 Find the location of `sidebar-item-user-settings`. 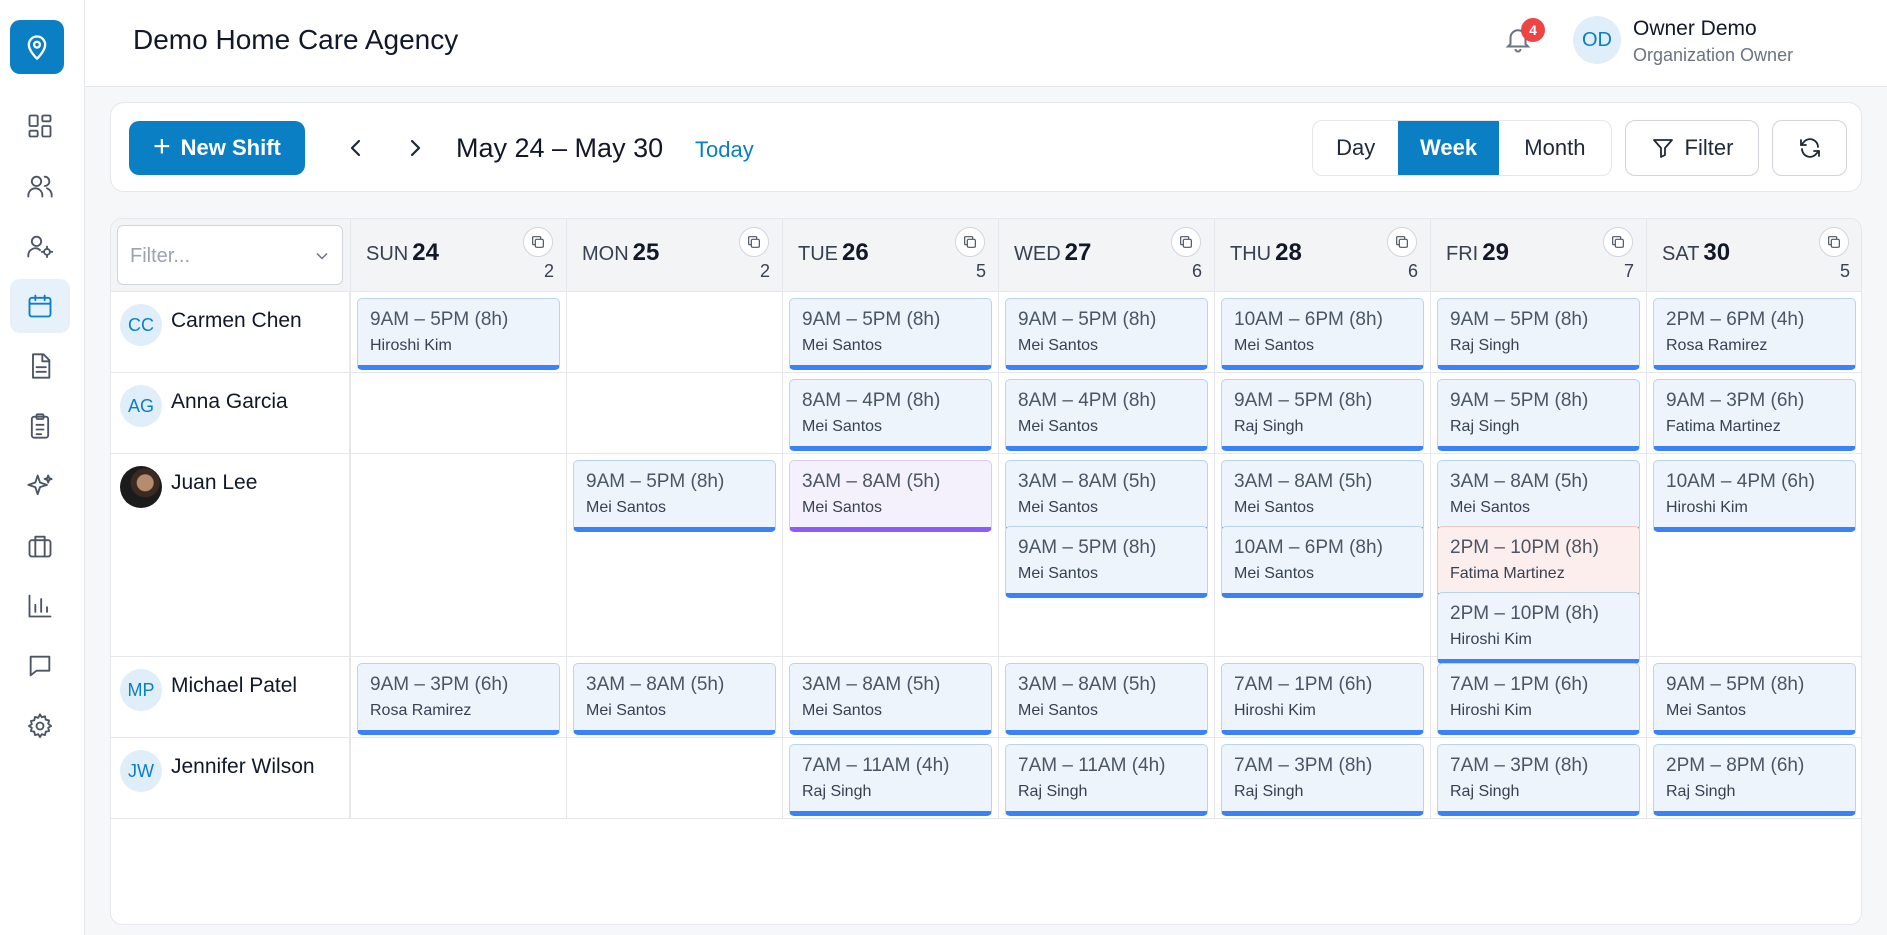

sidebar-item-user-settings is located at coordinates (40, 246).